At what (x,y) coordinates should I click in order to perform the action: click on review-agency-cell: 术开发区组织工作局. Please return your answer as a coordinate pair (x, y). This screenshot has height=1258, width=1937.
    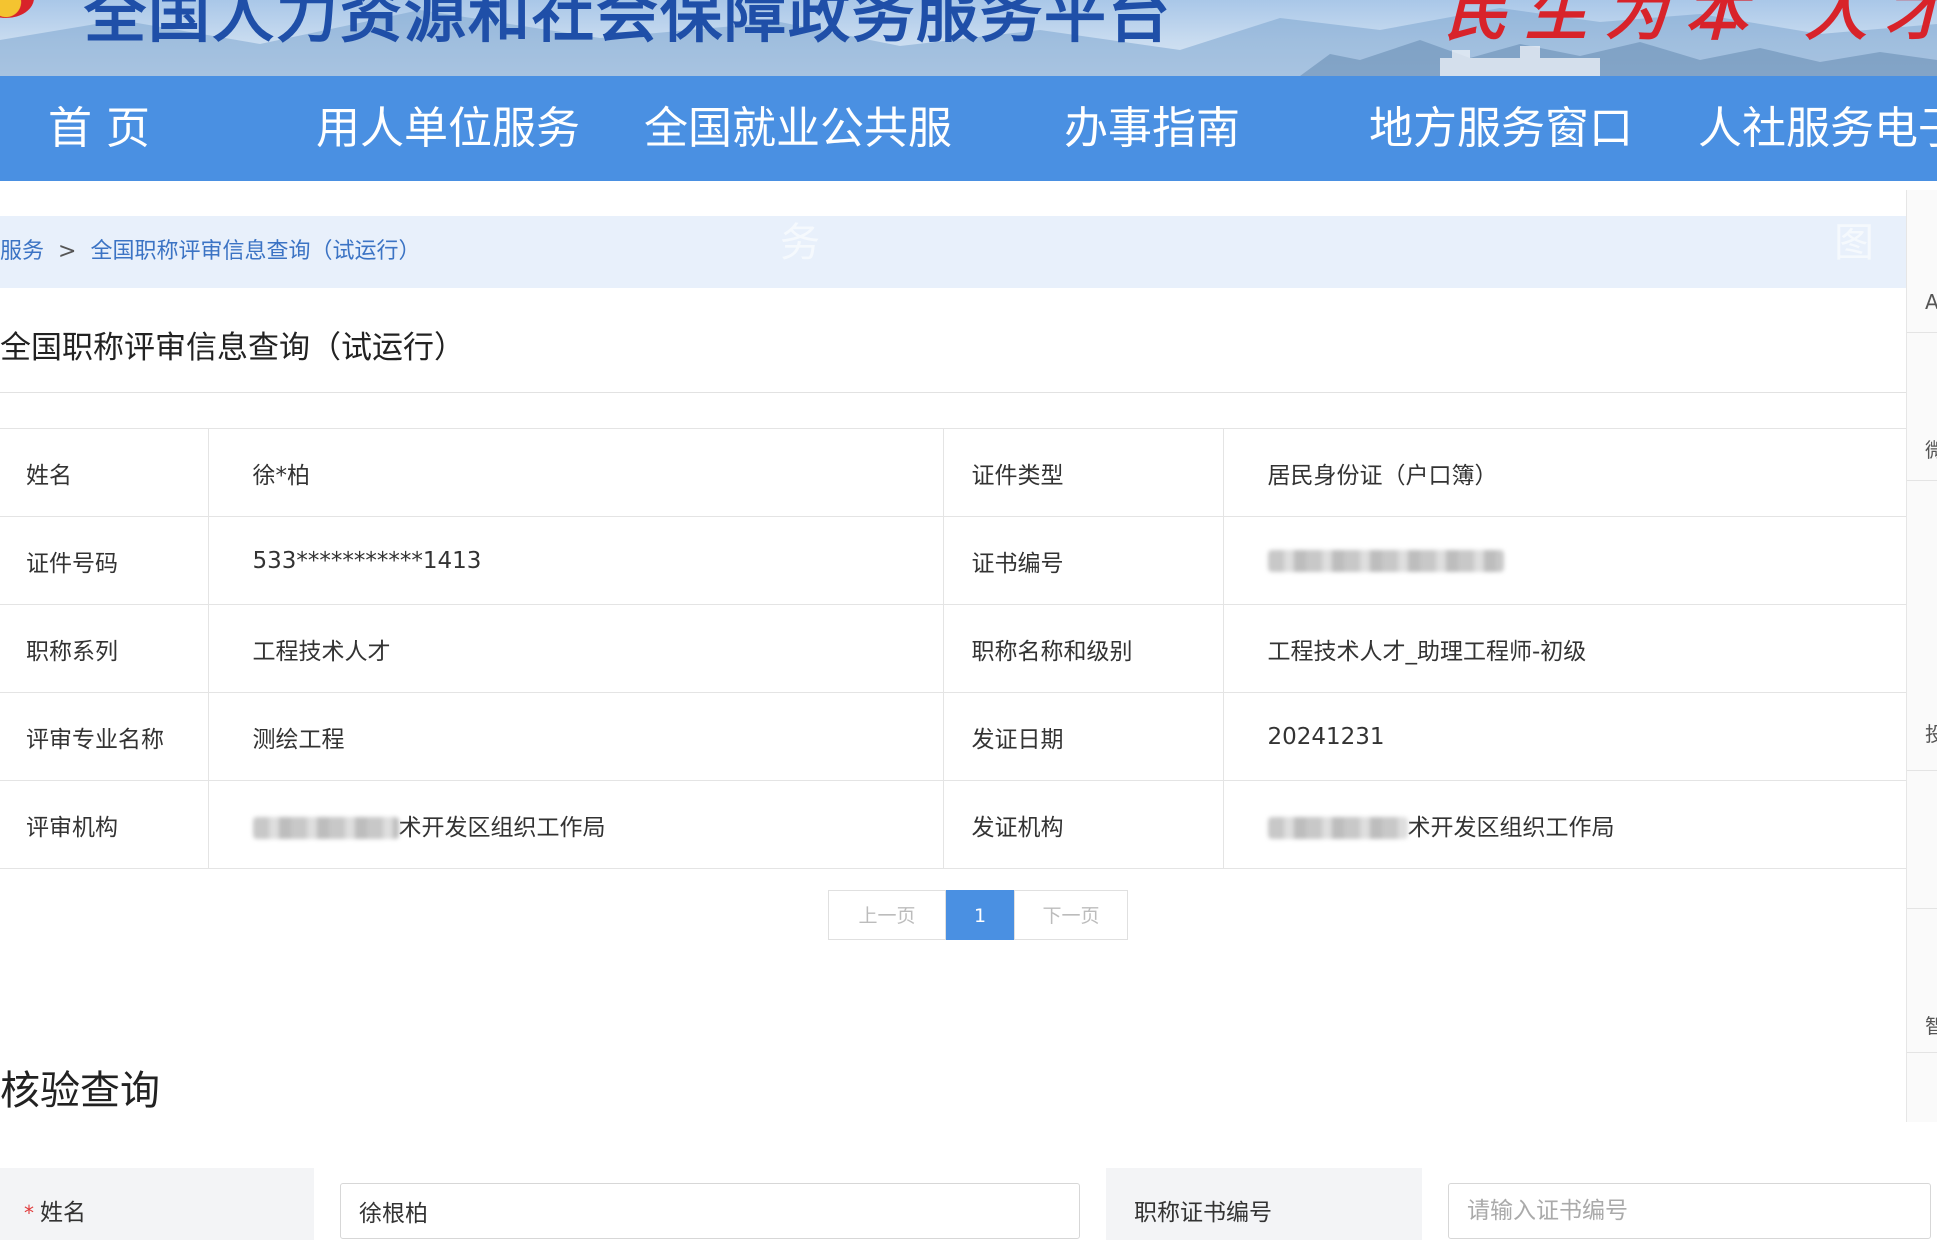
    Looking at the image, I should click on (575, 824).